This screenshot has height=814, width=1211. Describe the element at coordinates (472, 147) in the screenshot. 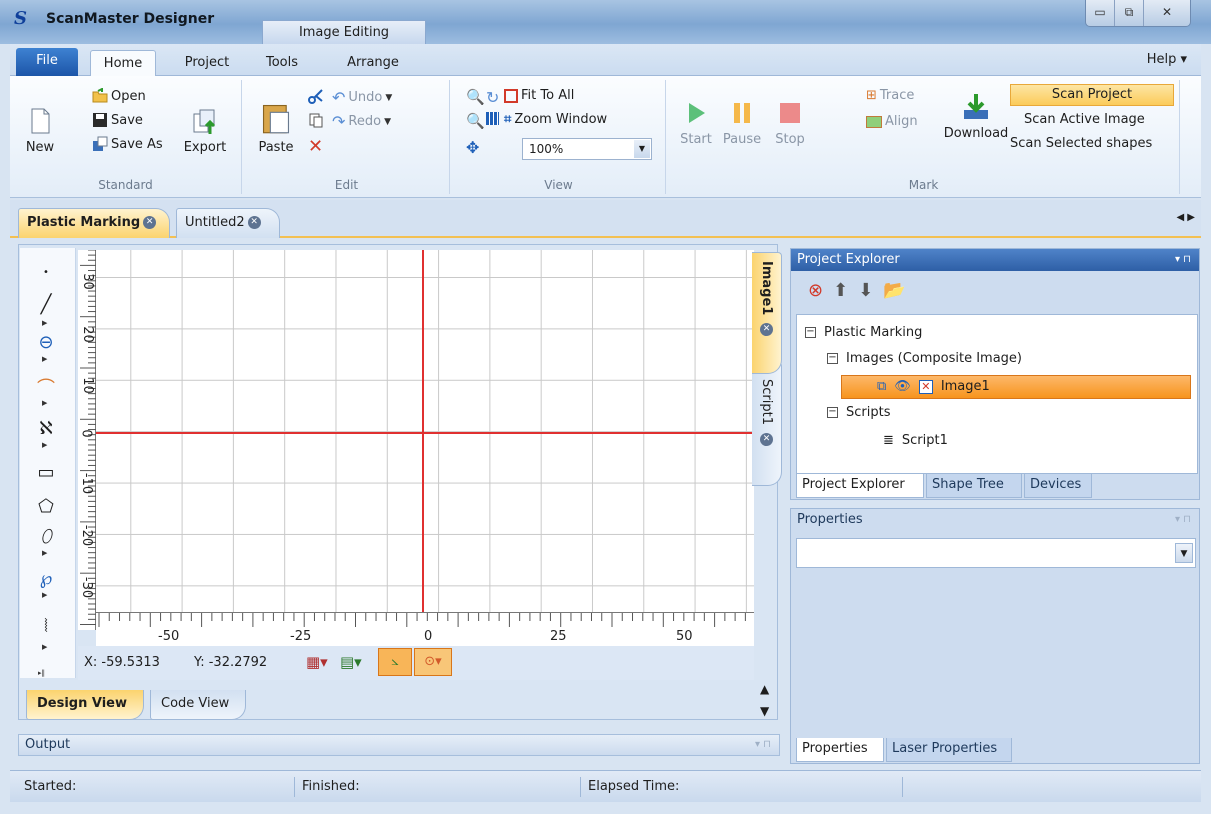

I see `pan-icon: ✥` at that location.